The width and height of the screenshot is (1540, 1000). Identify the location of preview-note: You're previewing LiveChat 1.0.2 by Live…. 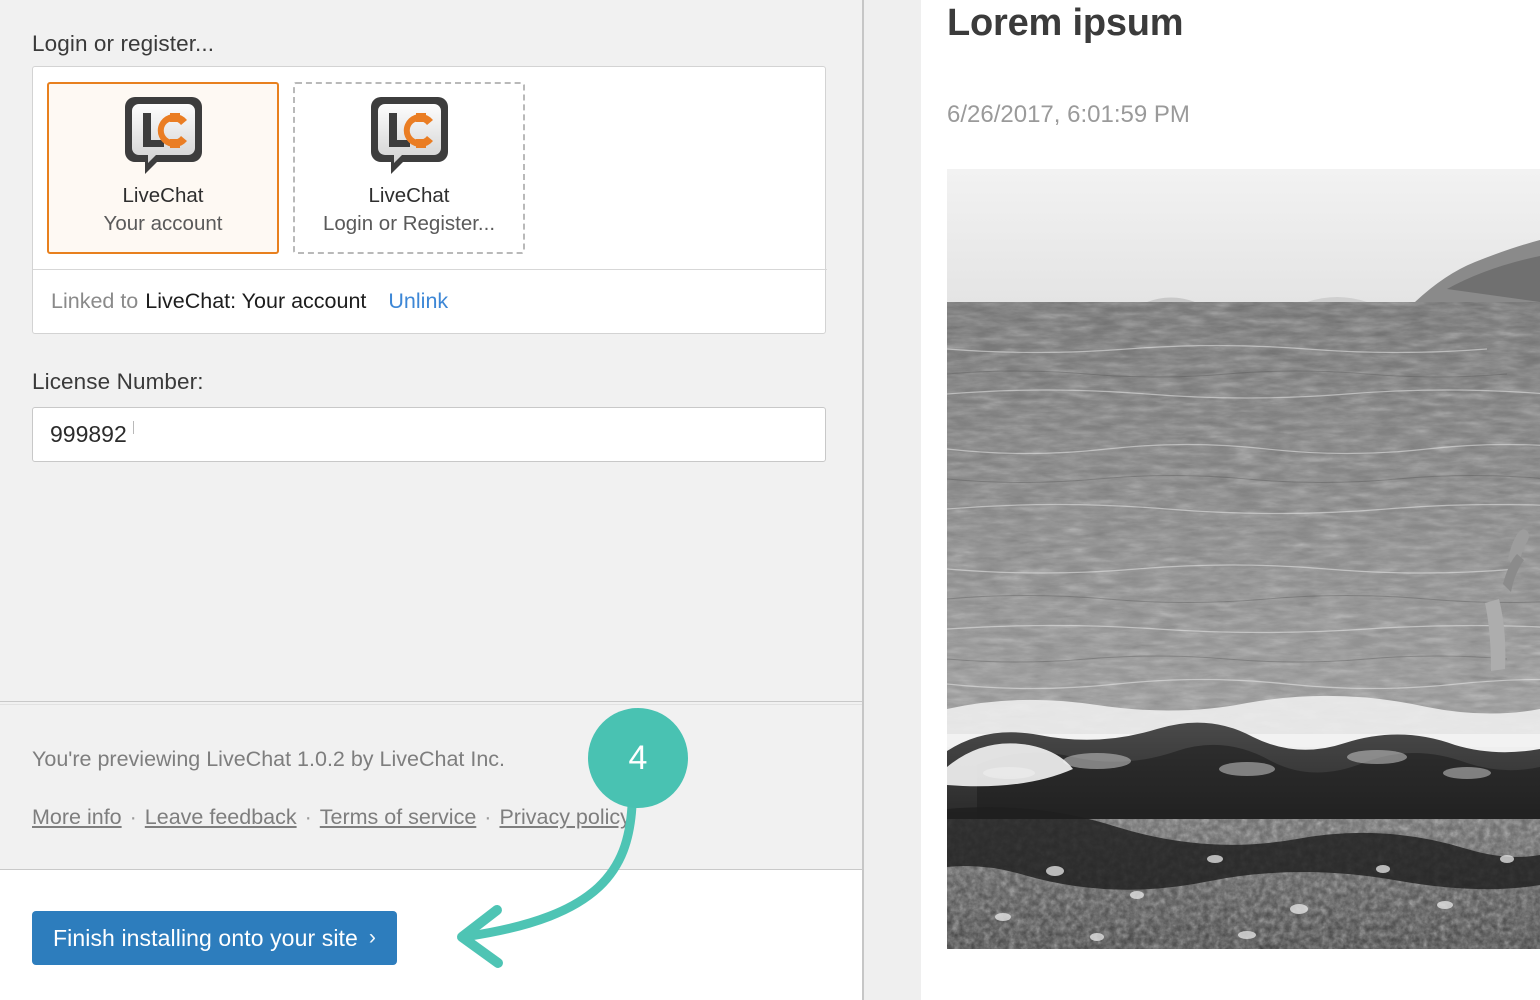
(269, 759).